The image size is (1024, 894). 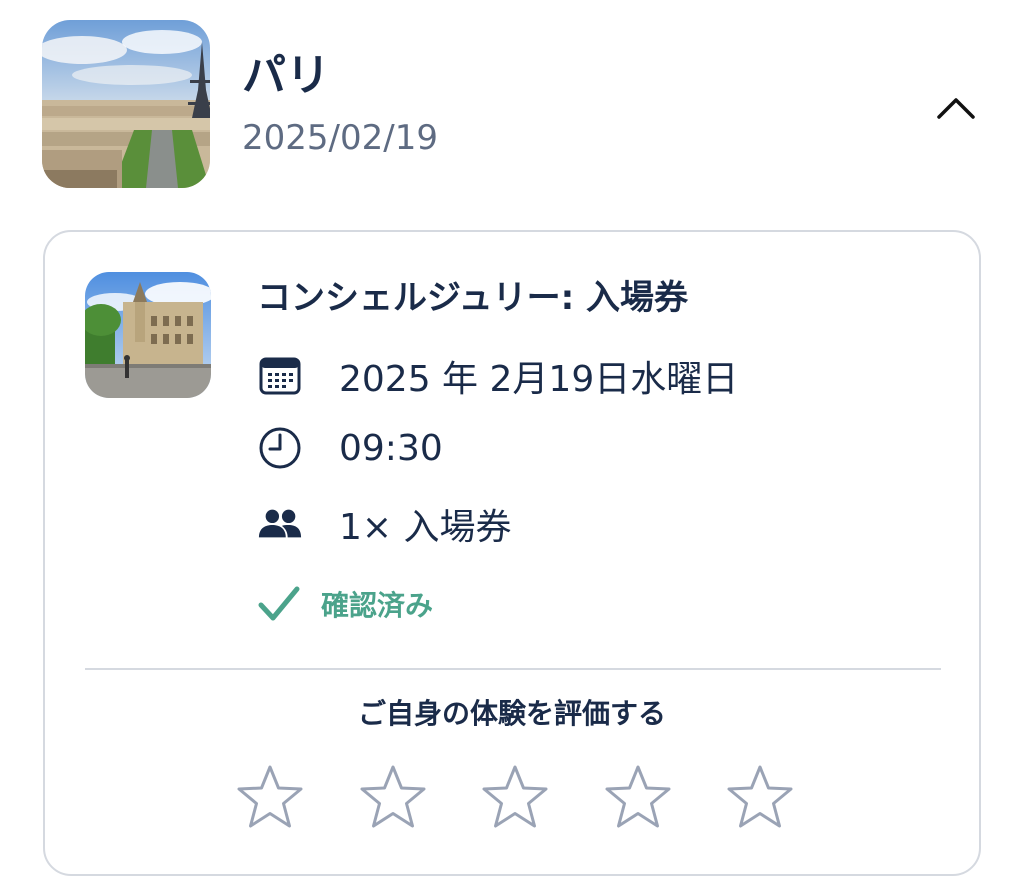 What do you see at coordinates (377, 605) in the screenshot?
I see `status-badge: 確認済み` at bounding box center [377, 605].